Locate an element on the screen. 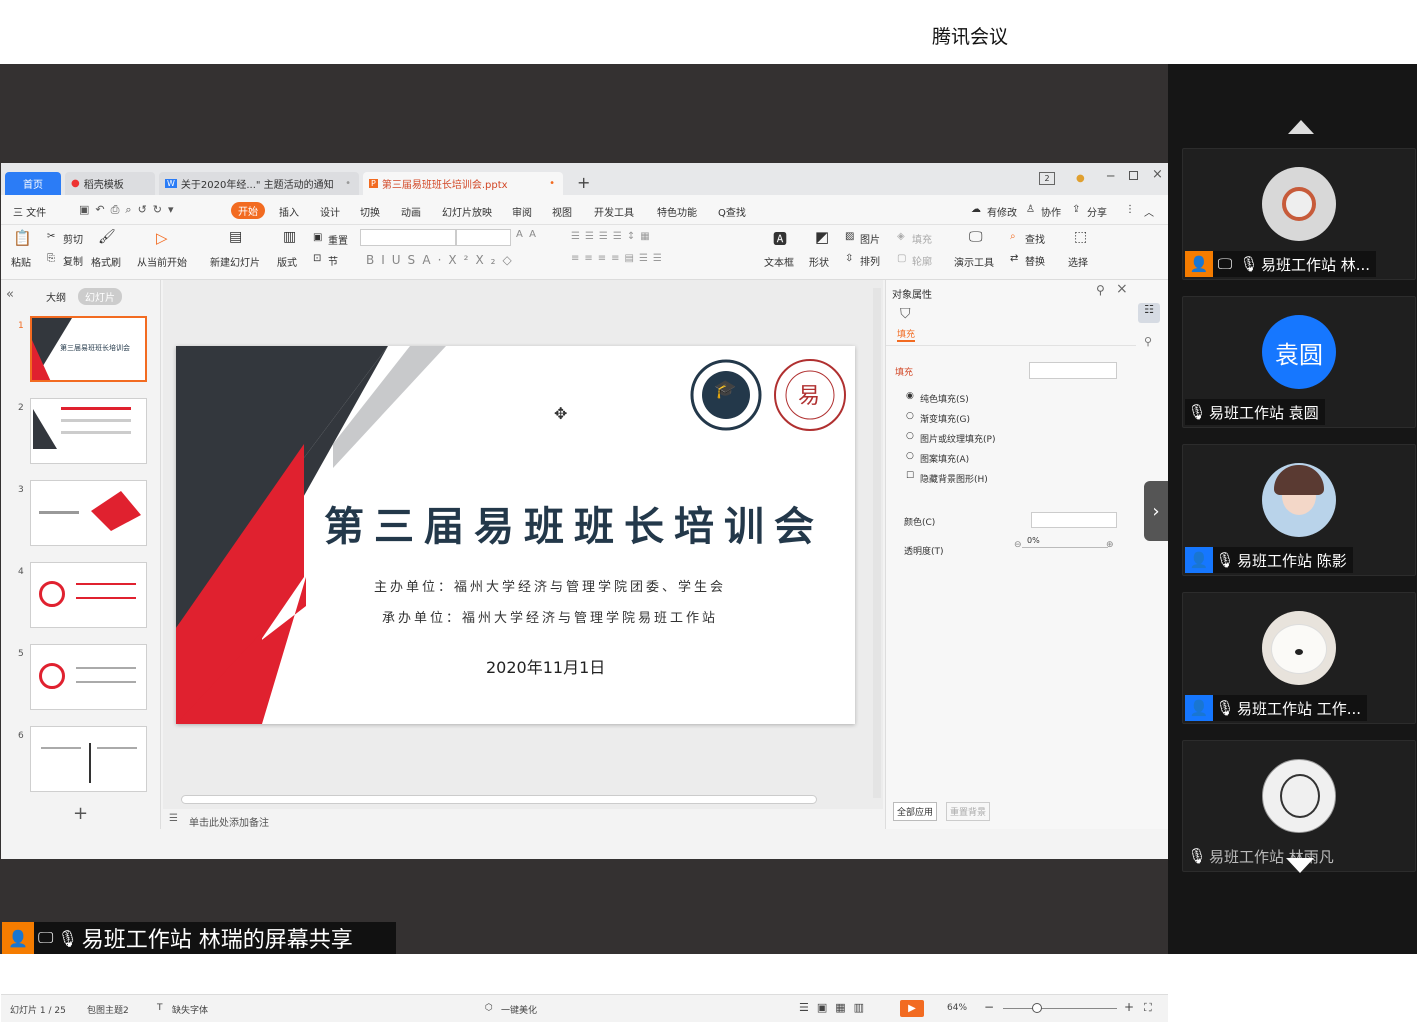  arrange-icon: ⇳ is located at coordinates (849, 258).